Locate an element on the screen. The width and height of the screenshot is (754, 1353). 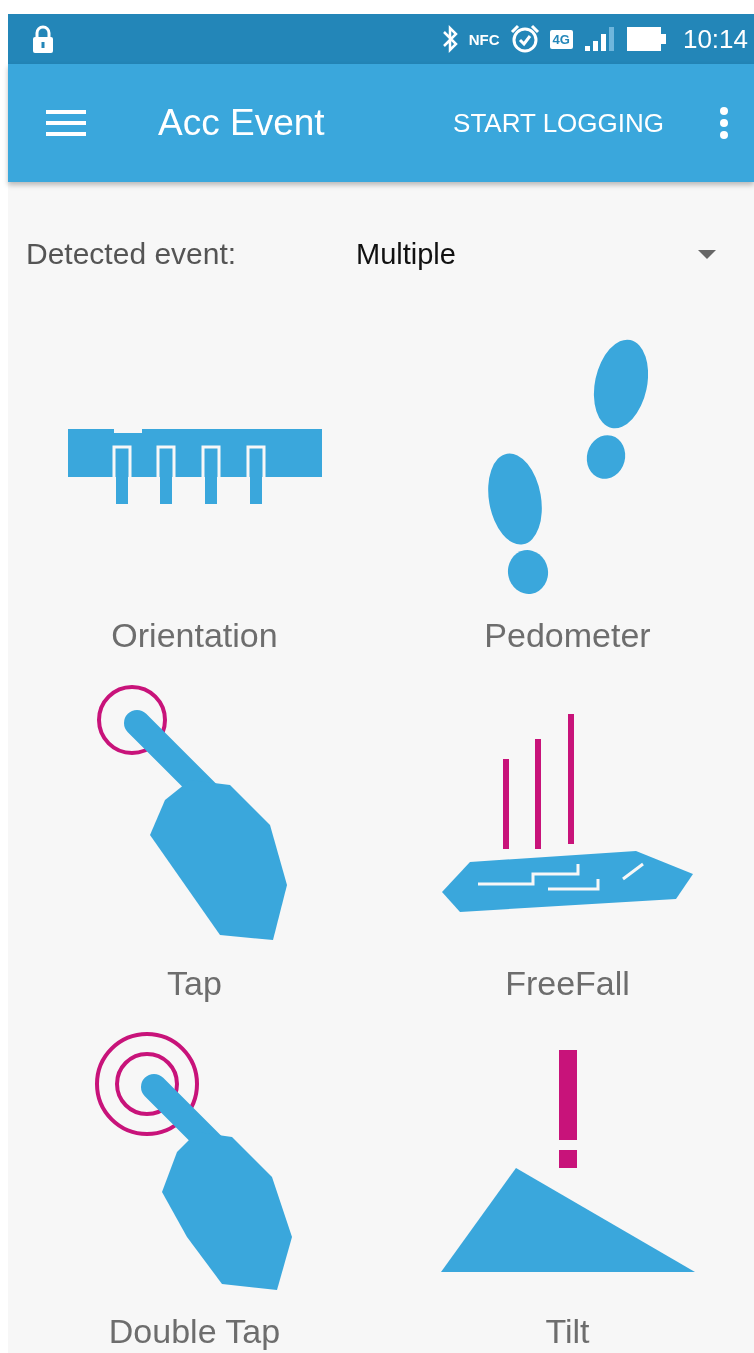
footprints-icon is located at coordinates (567, 466).